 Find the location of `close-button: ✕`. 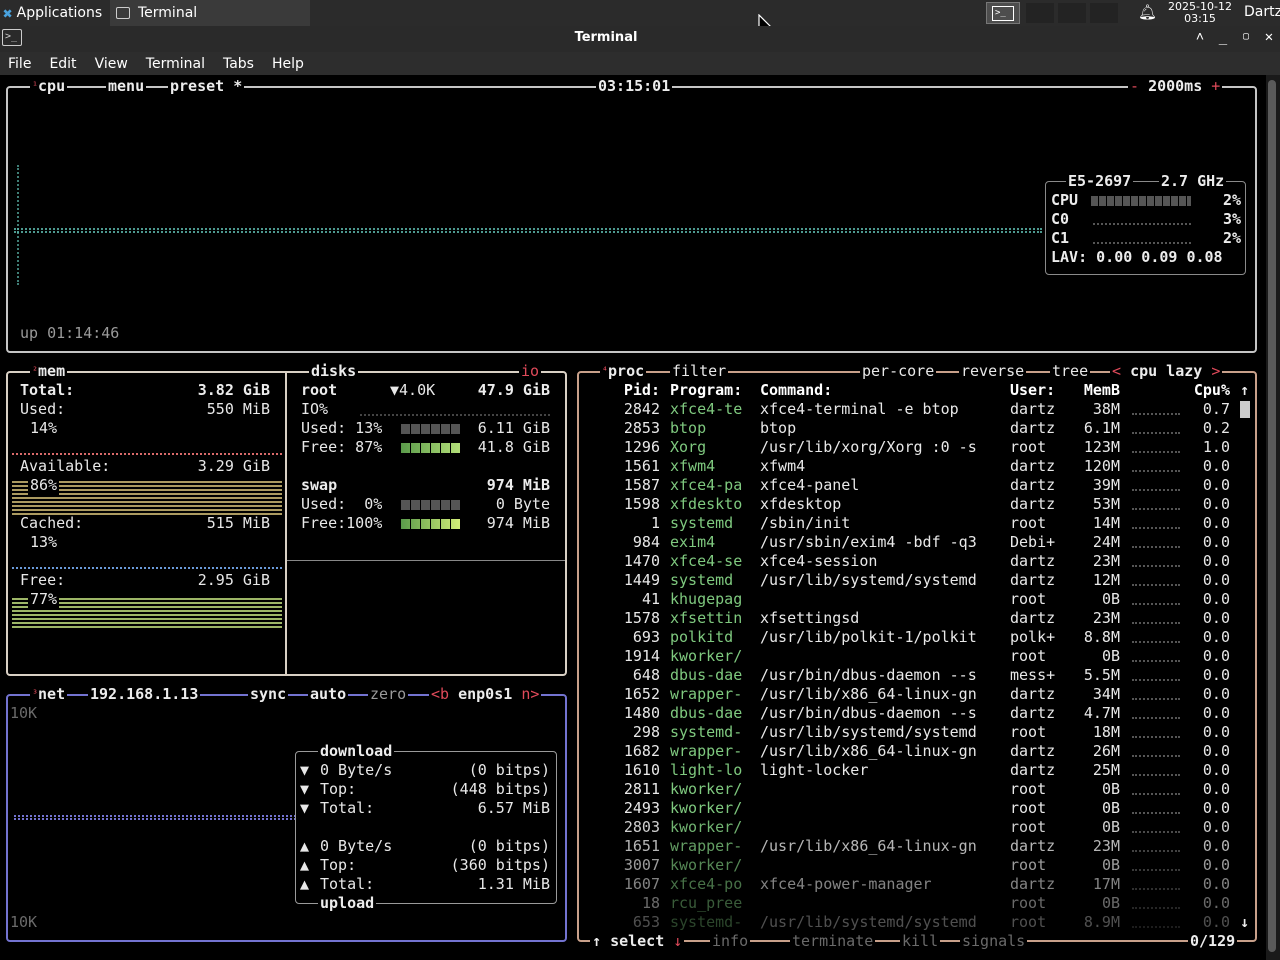

close-button: ✕ is located at coordinates (1269, 37).